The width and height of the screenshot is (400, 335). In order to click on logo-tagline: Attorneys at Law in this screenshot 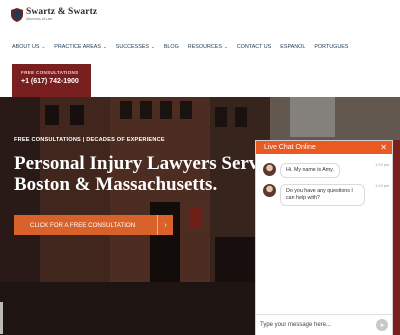, I will do `click(39, 19)`.